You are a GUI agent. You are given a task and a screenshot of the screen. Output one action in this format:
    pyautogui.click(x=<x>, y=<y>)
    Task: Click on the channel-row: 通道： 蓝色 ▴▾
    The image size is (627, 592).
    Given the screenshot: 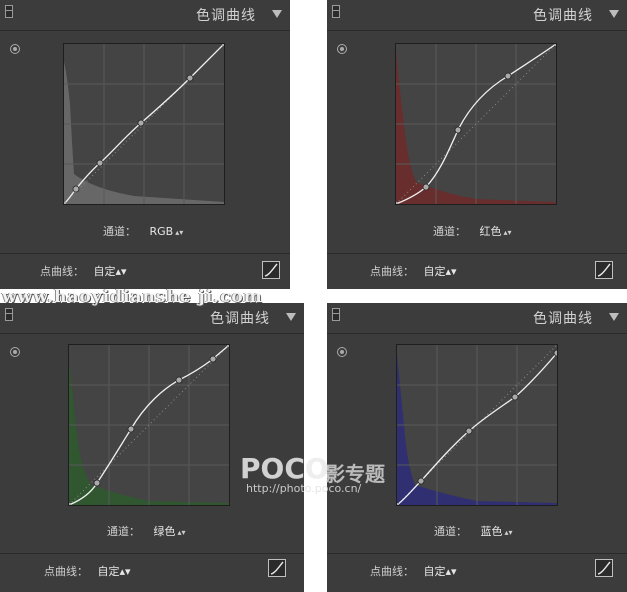 What is the action you would take?
    pyautogui.click(x=473, y=531)
    